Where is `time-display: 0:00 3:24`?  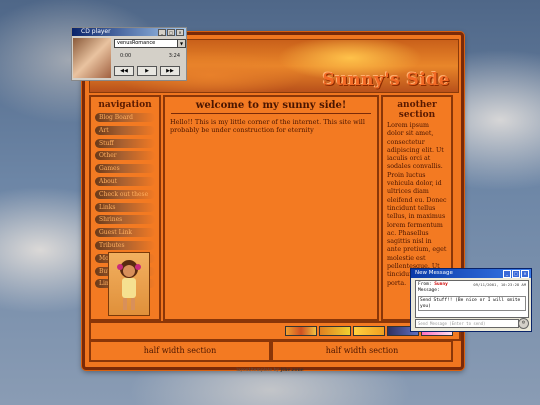 time-display: 0:00 3:24 is located at coordinates (150, 56).